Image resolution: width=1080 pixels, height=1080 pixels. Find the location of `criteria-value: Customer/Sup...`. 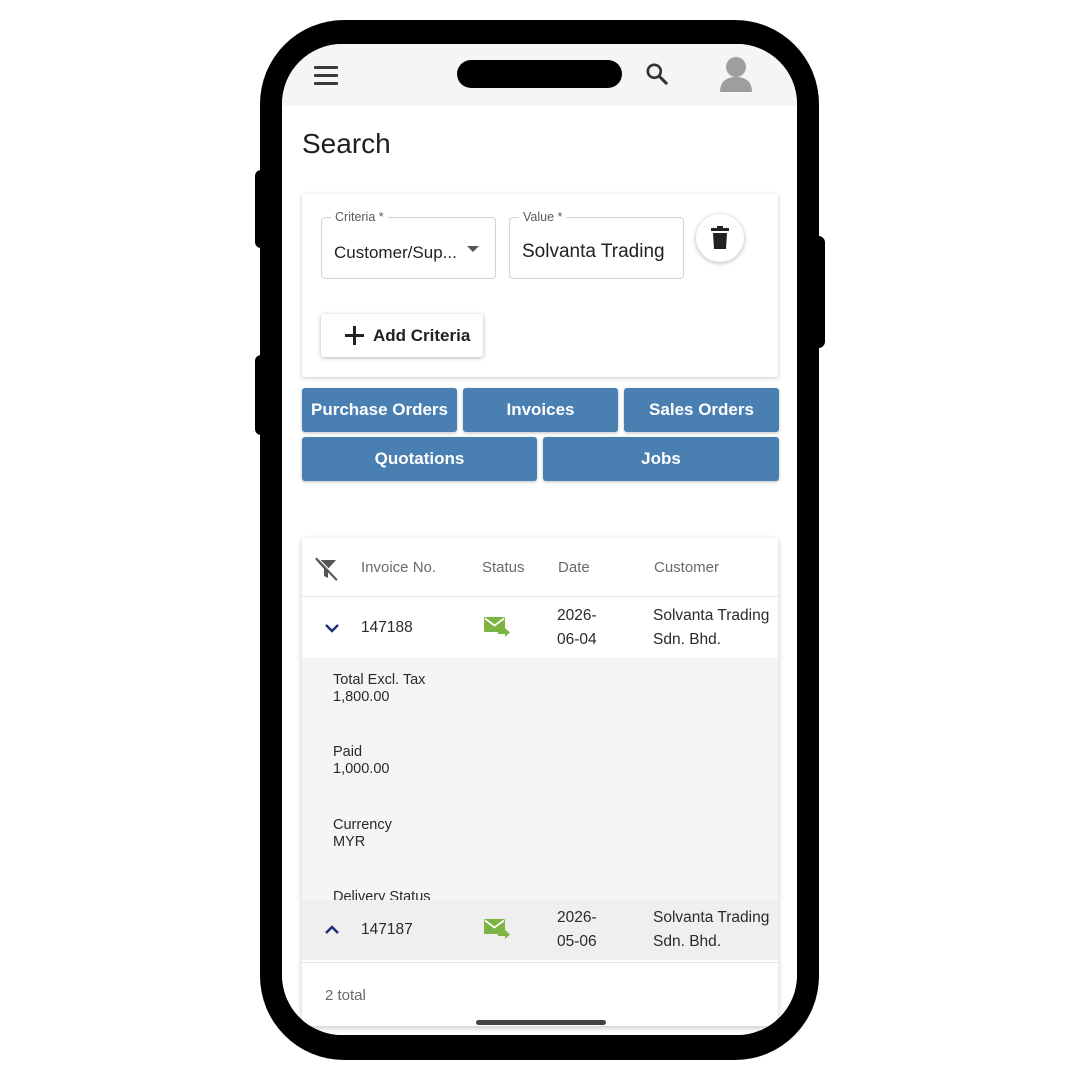

criteria-value: Customer/Sup... is located at coordinates (395, 252).